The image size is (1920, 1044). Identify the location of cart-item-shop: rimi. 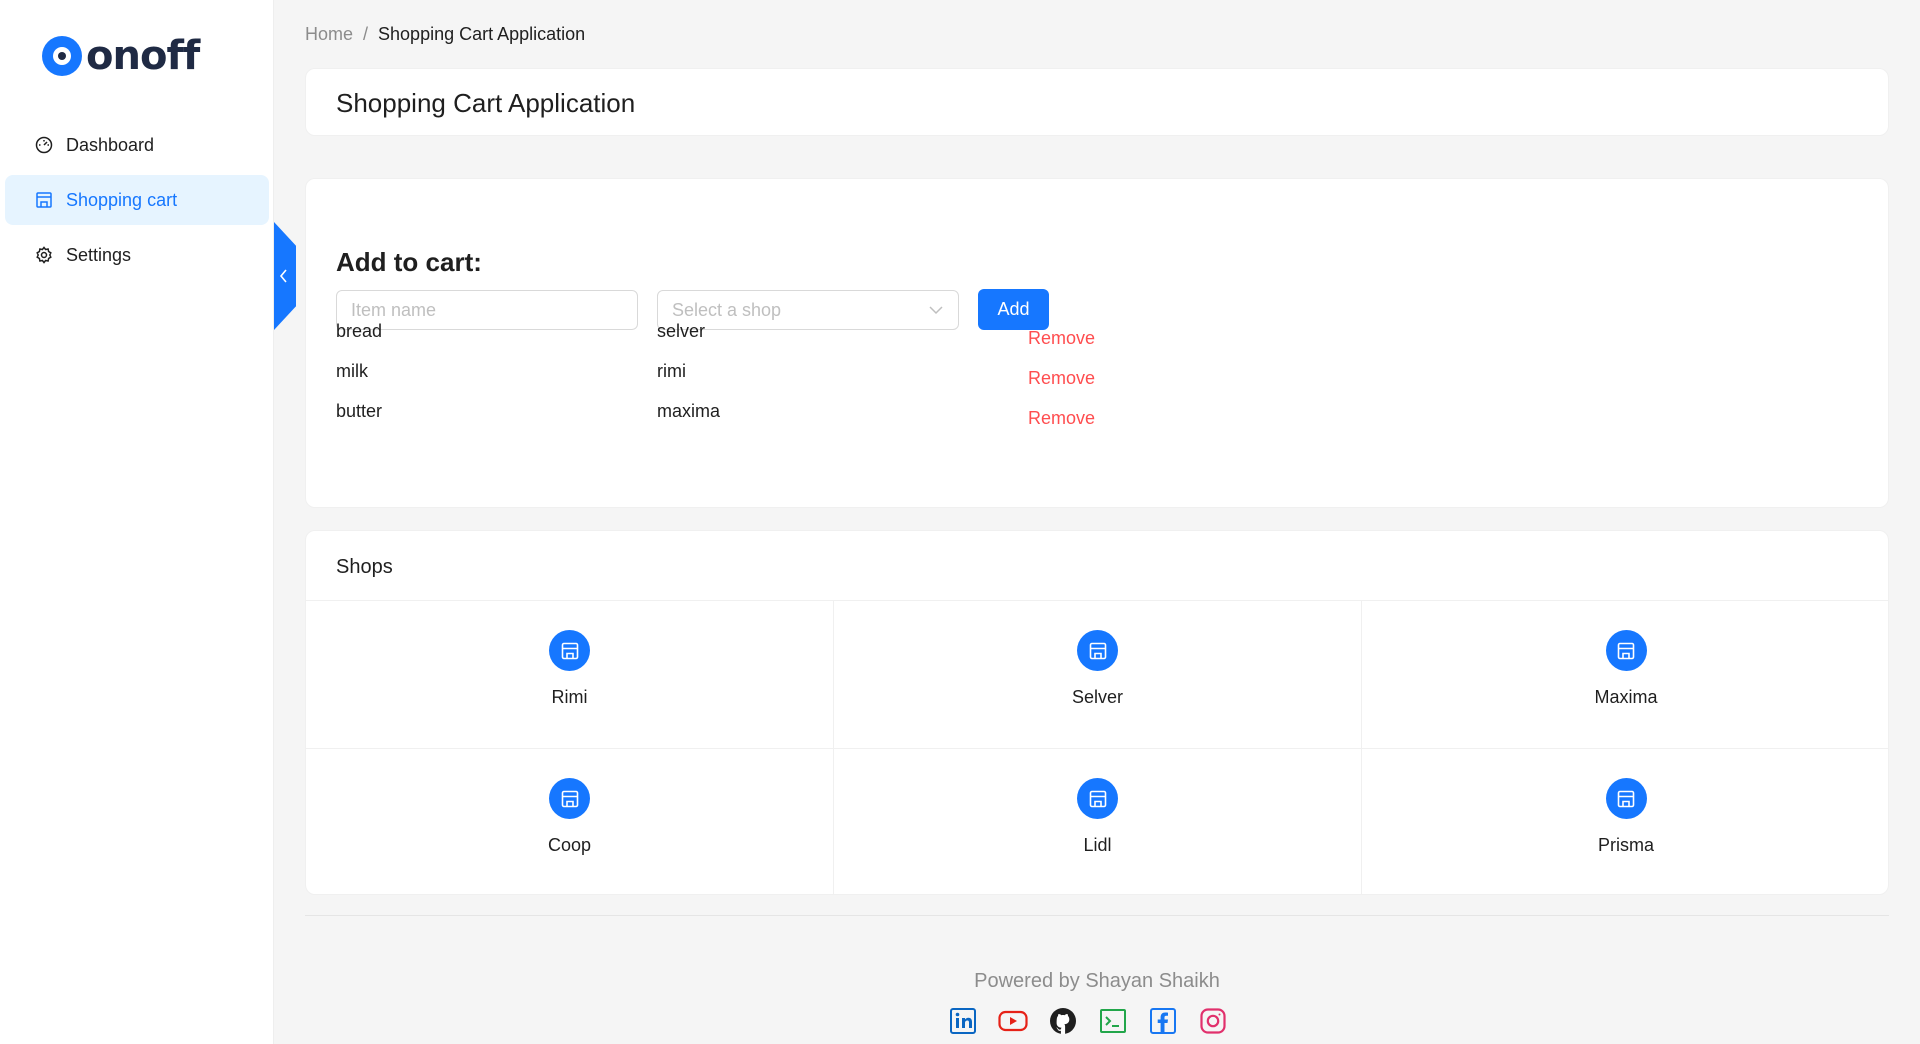
(671, 371).